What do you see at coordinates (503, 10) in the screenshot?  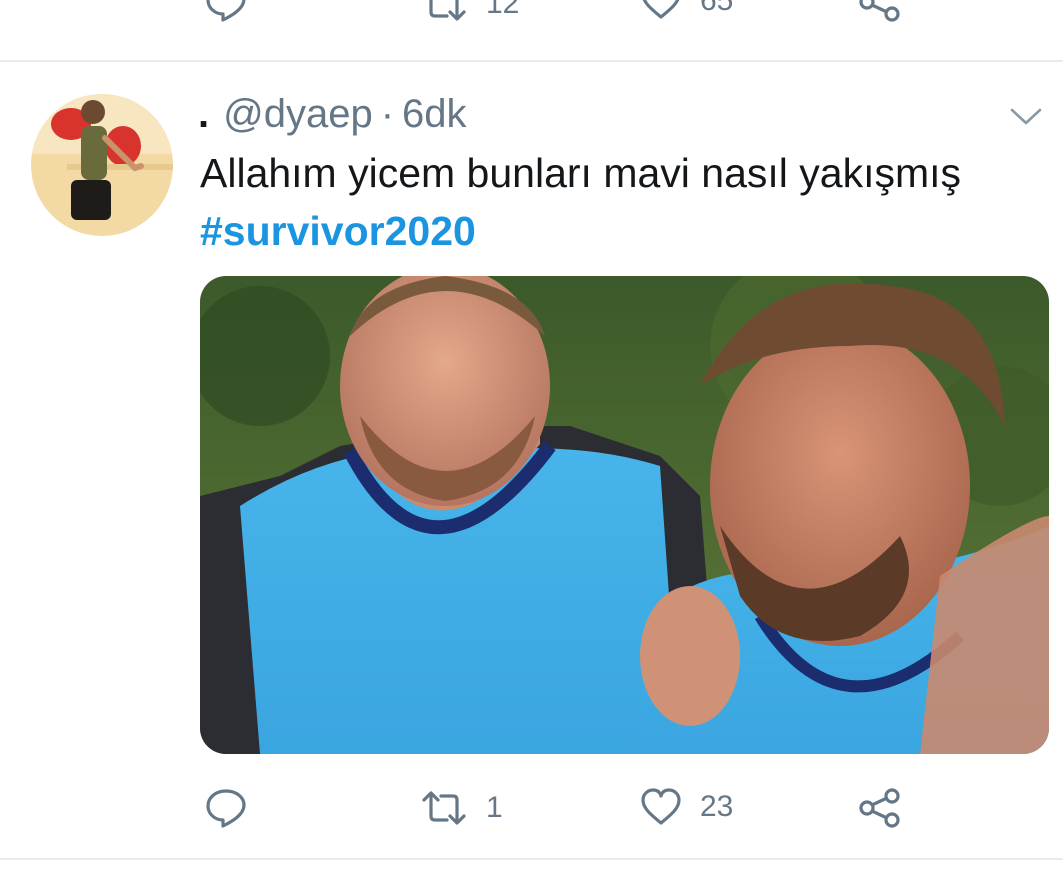 I see `retweet-count: 12` at bounding box center [503, 10].